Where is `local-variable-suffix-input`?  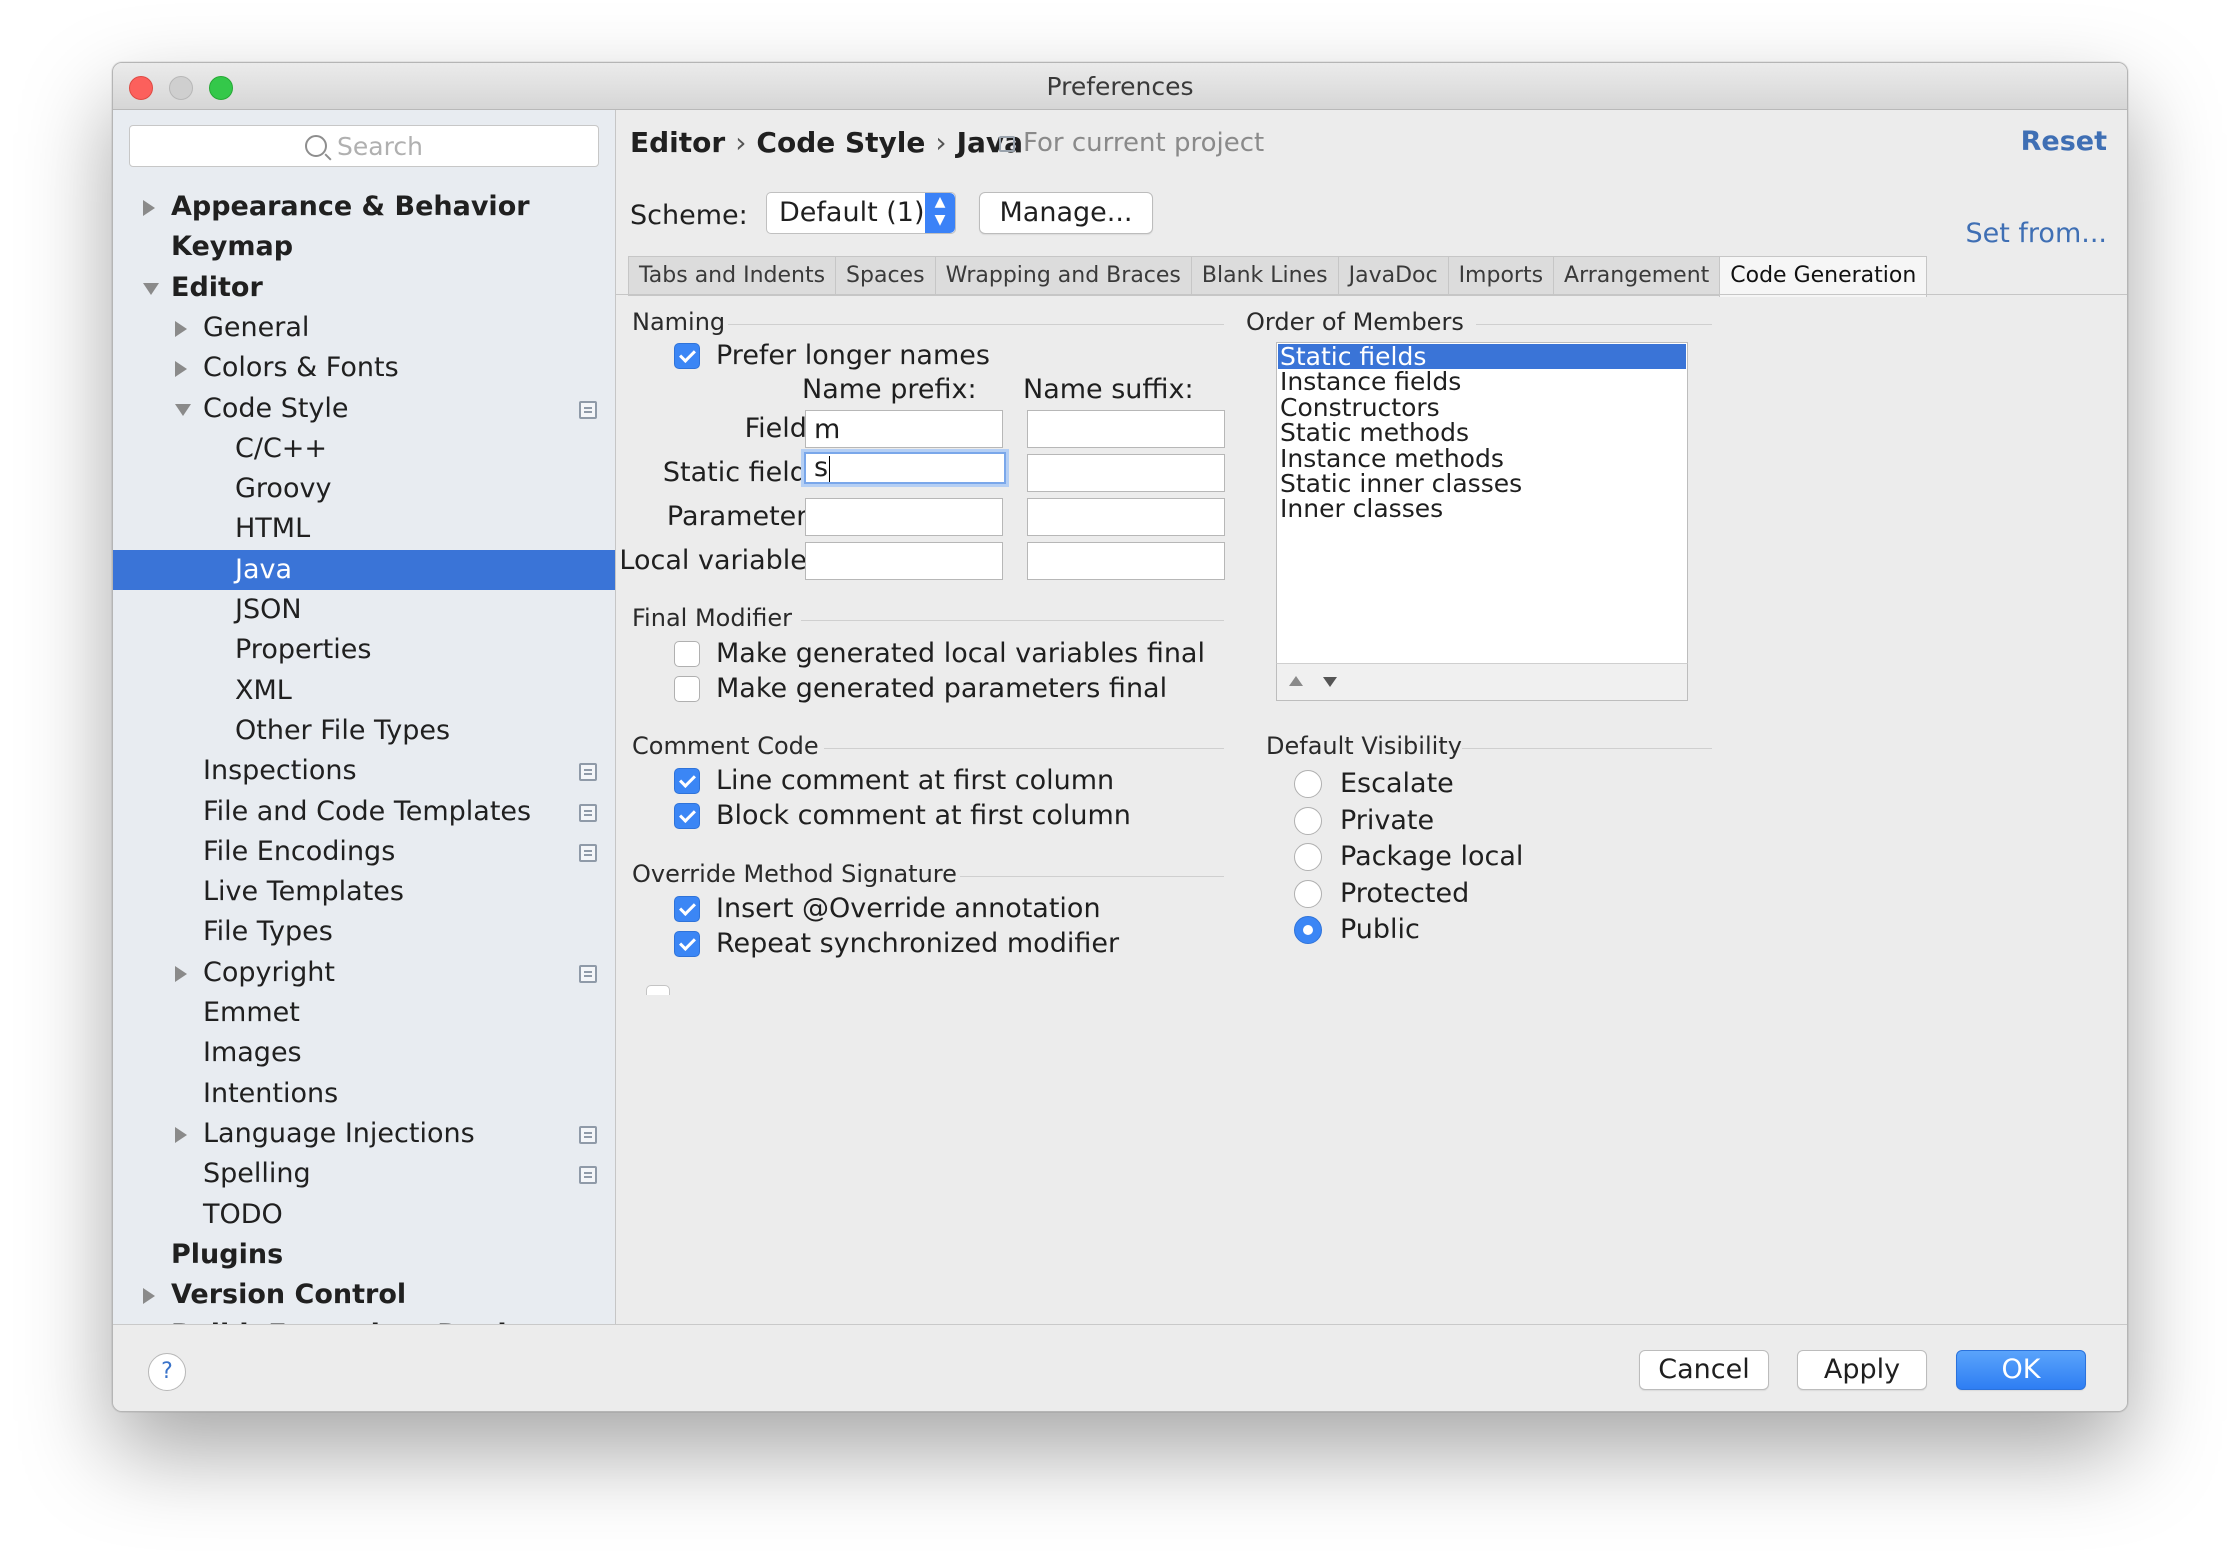 local-variable-suffix-input is located at coordinates (1126, 561).